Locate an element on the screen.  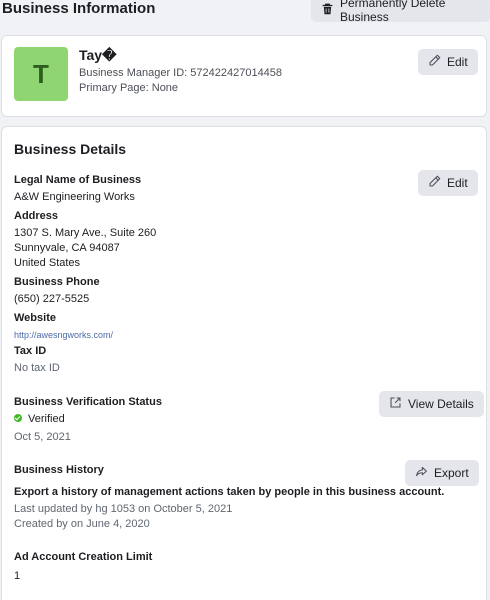
tax-id-label: Tax ID is located at coordinates (30, 351).